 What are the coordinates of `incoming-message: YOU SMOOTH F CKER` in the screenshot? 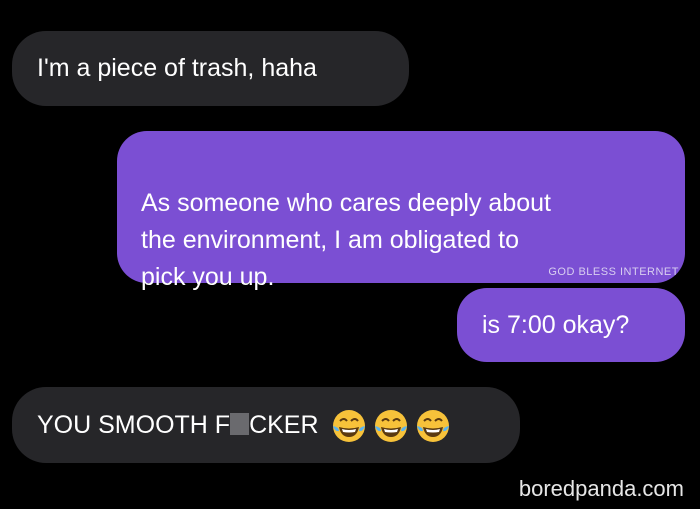 It's located at (266, 425).